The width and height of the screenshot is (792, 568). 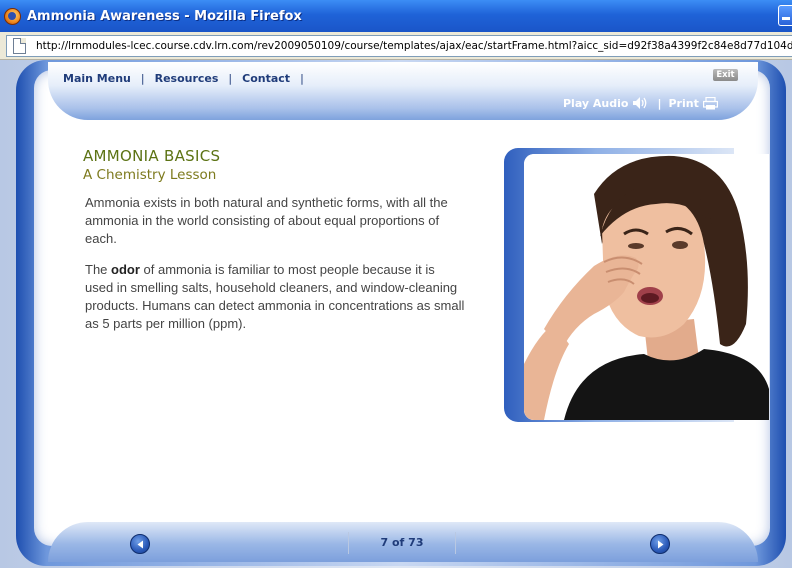 I want to click on previous-page-button, so click(x=140, y=544).